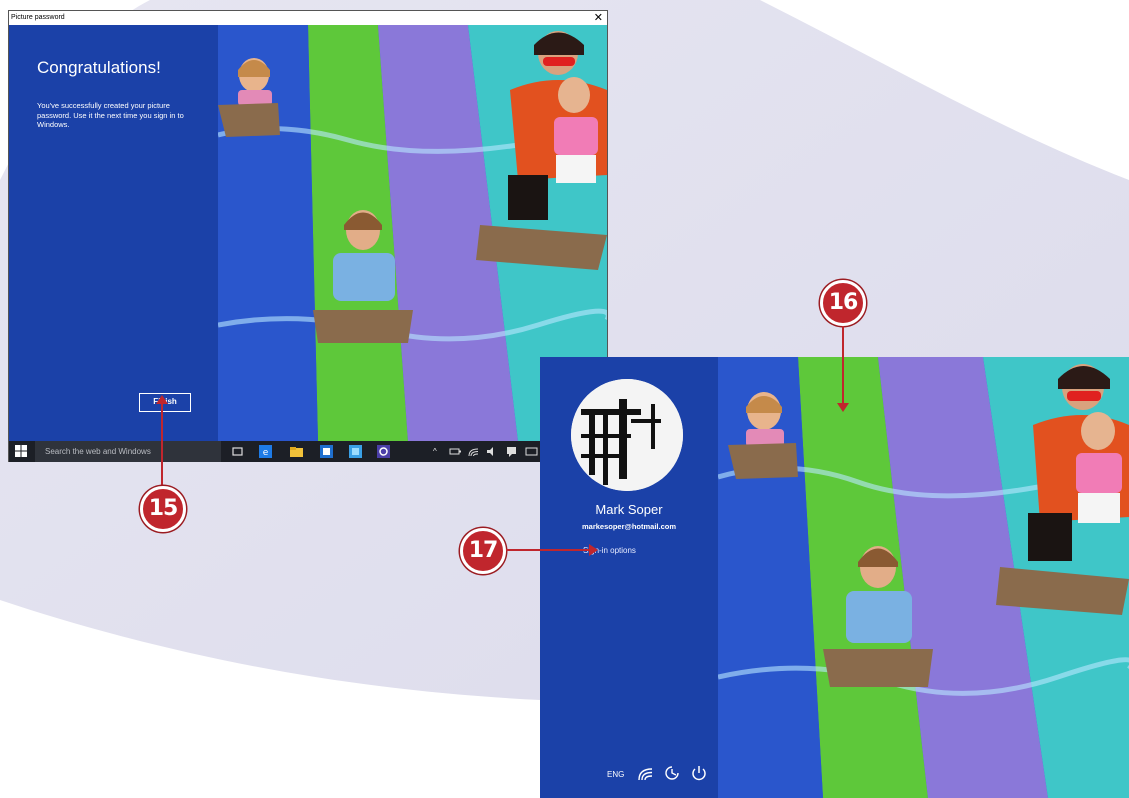 The height and width of the screenshot is (798, 1129). I want to click on power-icon, so click(699, 773).